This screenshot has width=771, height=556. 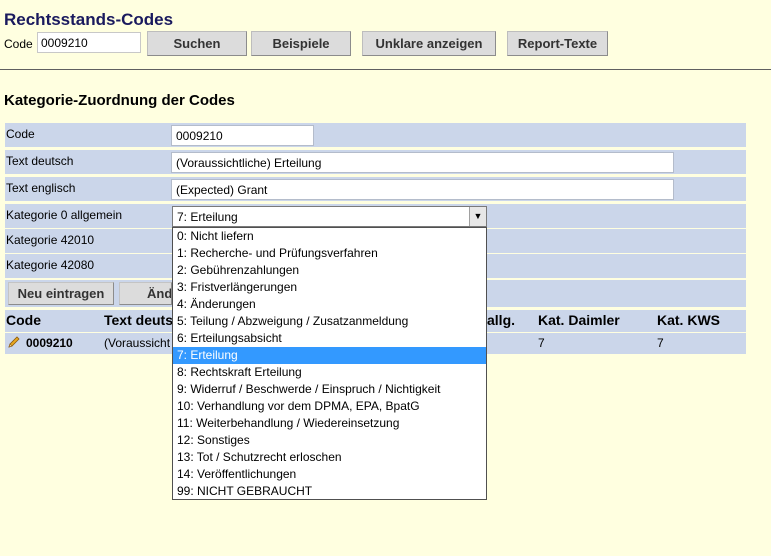 I want to click on column-header-text: Text deuts, so click(x=138, y=320).